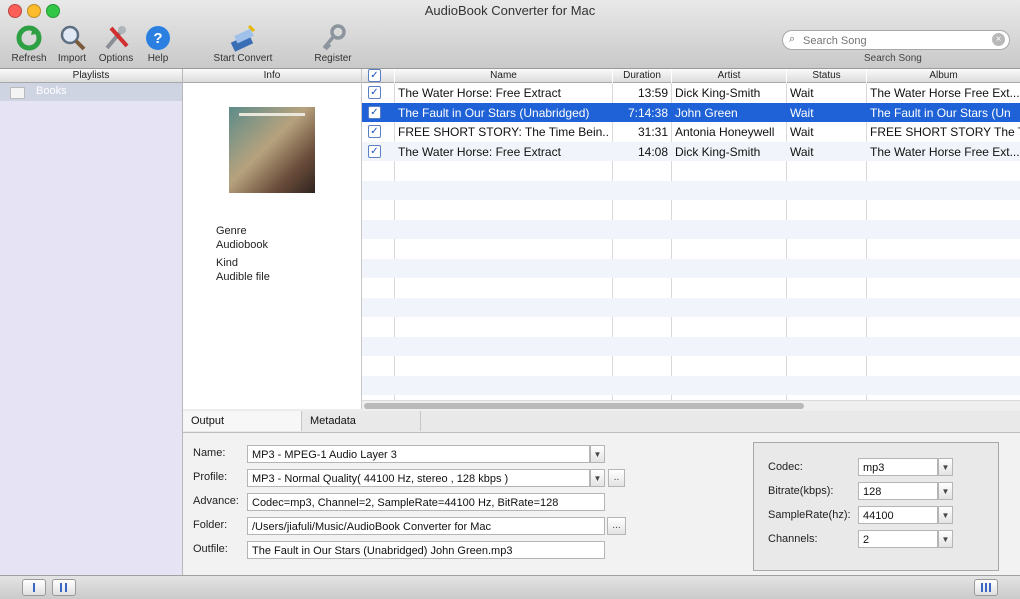 This screenshot has height=599, width=1020. I want to click on sidebar-item-label: Books, so click(51, 91).